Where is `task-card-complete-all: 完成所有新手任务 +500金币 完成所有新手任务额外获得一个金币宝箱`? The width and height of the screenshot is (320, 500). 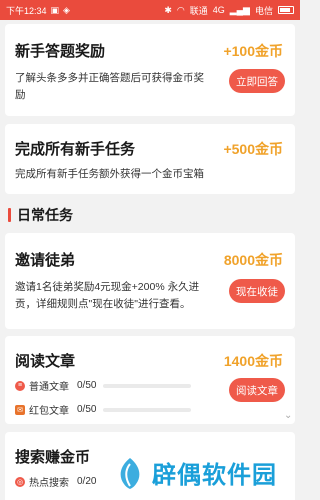
task-card-complete-all: 完成所有新手任务 +500金币 完成所有新手任务额外获得一个金币宝箱 is located at coordinates (150, 159).